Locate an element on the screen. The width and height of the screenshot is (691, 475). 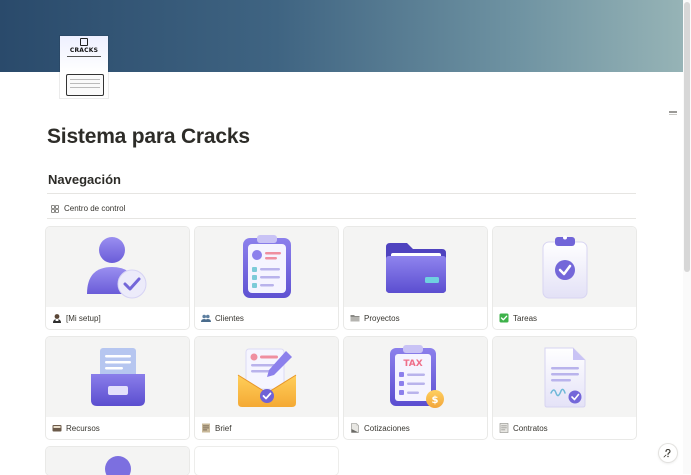
database-view-tabs: Centro de control is located at coordinates (341, 209).